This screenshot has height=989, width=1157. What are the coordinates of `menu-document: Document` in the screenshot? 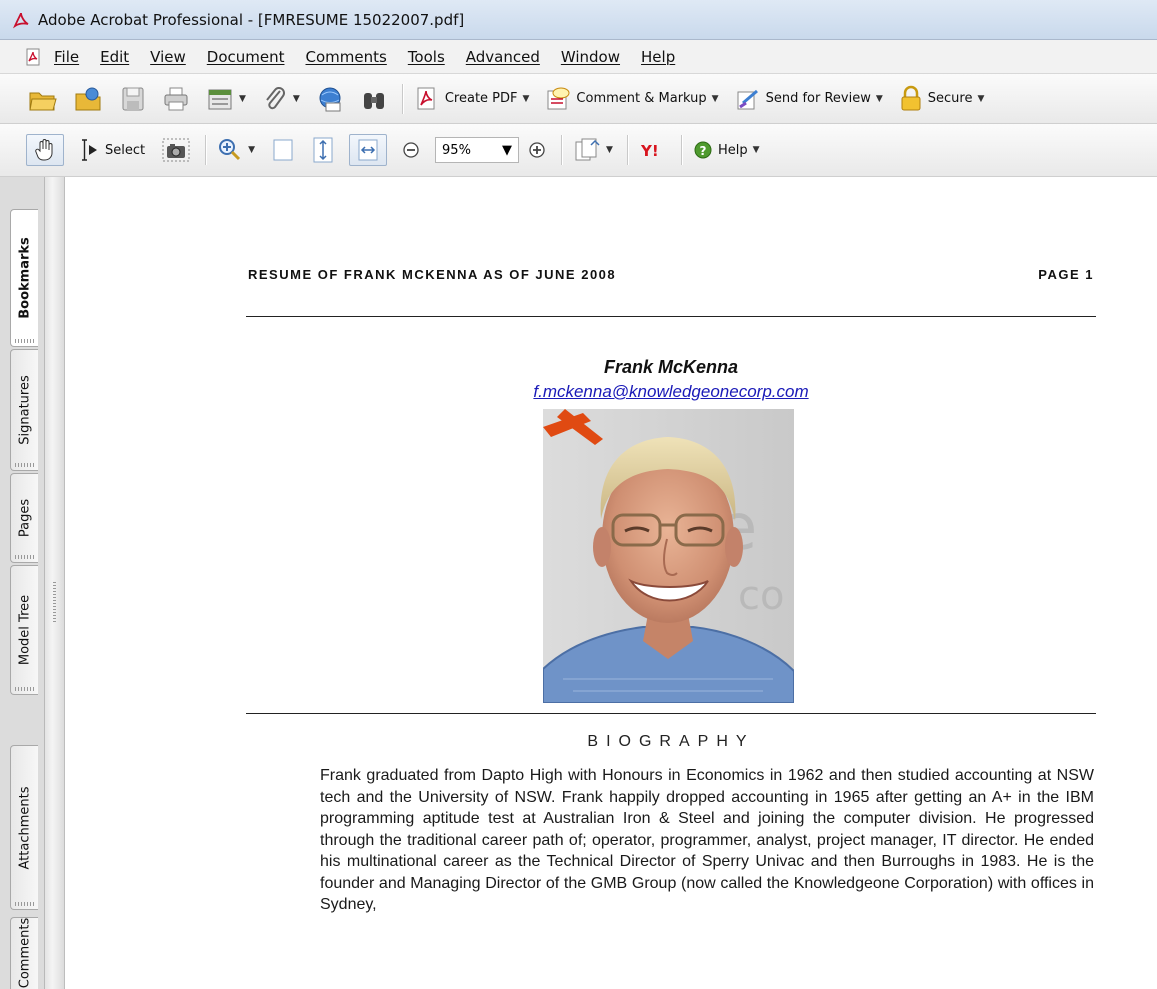 It's located at (246, 57).